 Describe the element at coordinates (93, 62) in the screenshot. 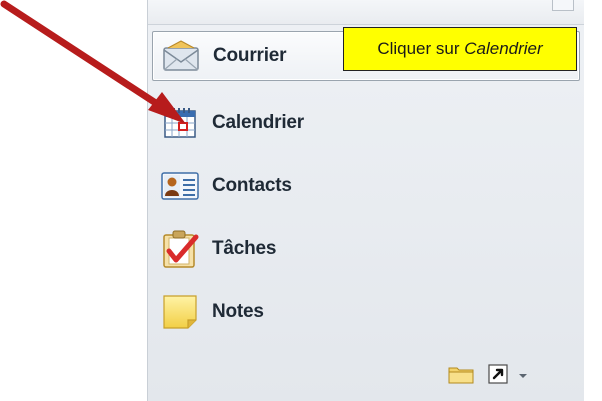

I see `annotation-arrow` at that location.